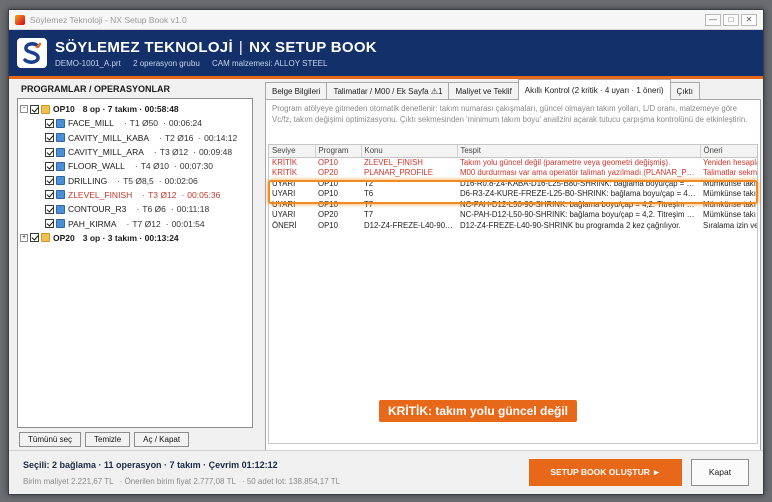  What do you see at coordinates (728, 151) in the screenshot?
I see `column-header-4: Öneri` at bounding box center [728, 151].